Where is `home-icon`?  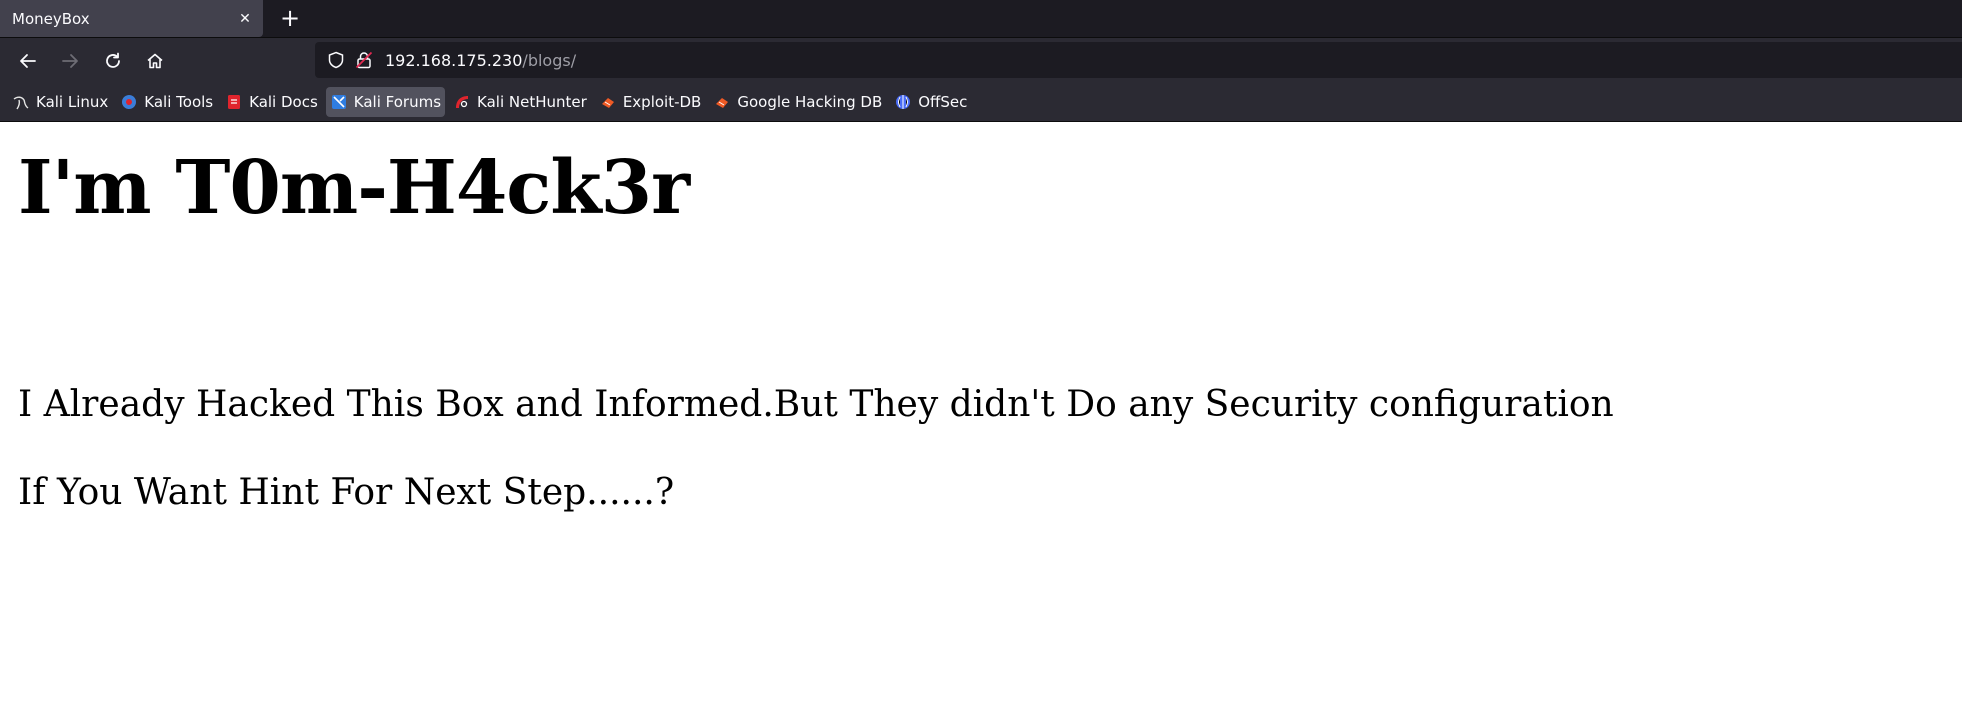 home-icon is located at coordinates (155, 61).